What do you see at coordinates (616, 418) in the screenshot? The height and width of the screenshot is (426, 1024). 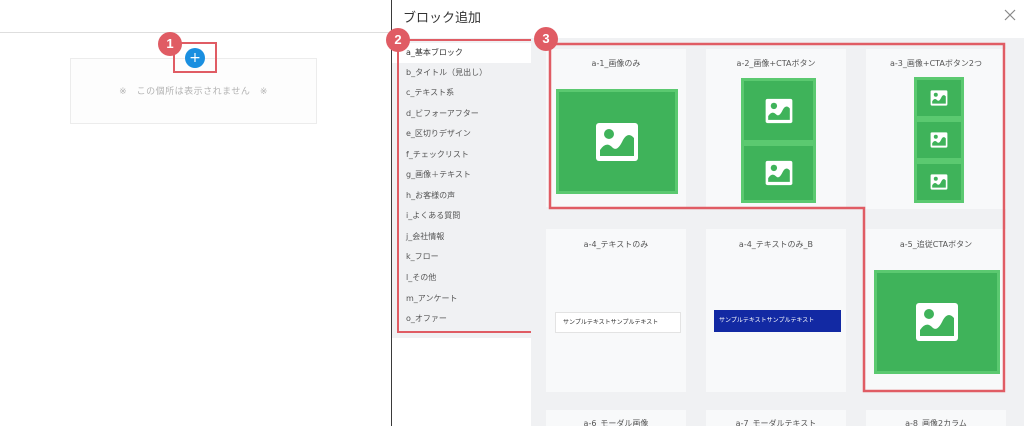 I see `block-card-a6: a-6_モーダル画像` at bounding box center [616, 418].